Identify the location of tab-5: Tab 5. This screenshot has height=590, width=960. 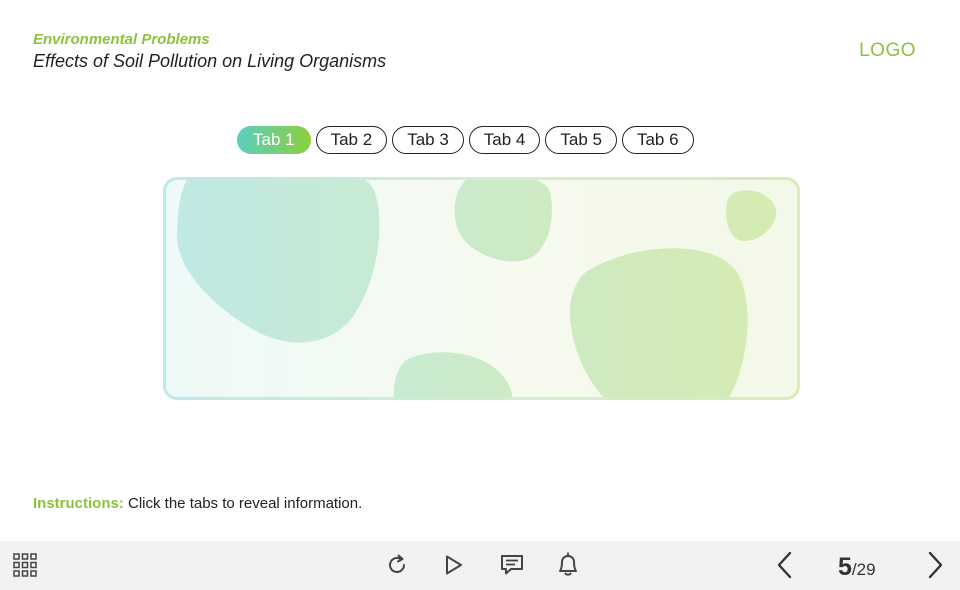
(581, 140).